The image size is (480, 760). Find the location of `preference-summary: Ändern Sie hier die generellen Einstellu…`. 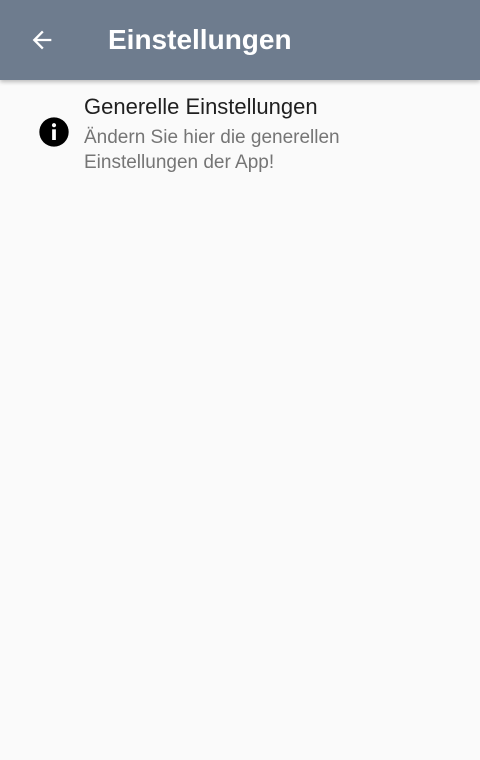

preference-summary: Ändern Sie hier die generellen Einstellu… is located at coordinates (212, 150).